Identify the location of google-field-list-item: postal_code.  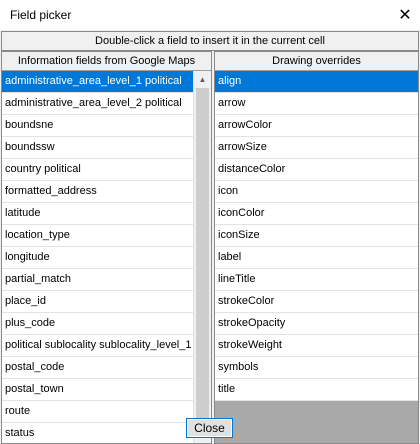
(98, 368).